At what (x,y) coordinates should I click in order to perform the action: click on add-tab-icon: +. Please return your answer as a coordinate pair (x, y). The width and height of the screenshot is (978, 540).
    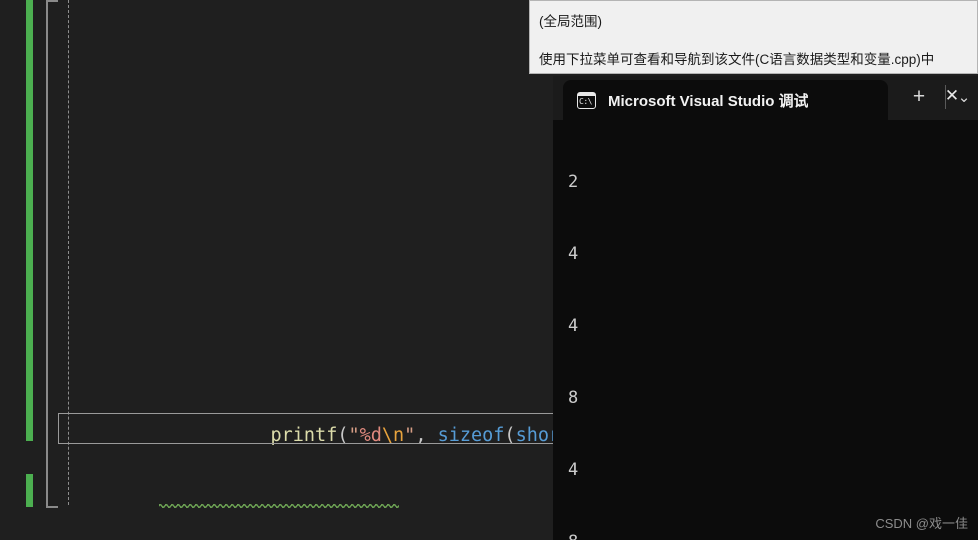
    Looking at the image, I should click on (919, 97).